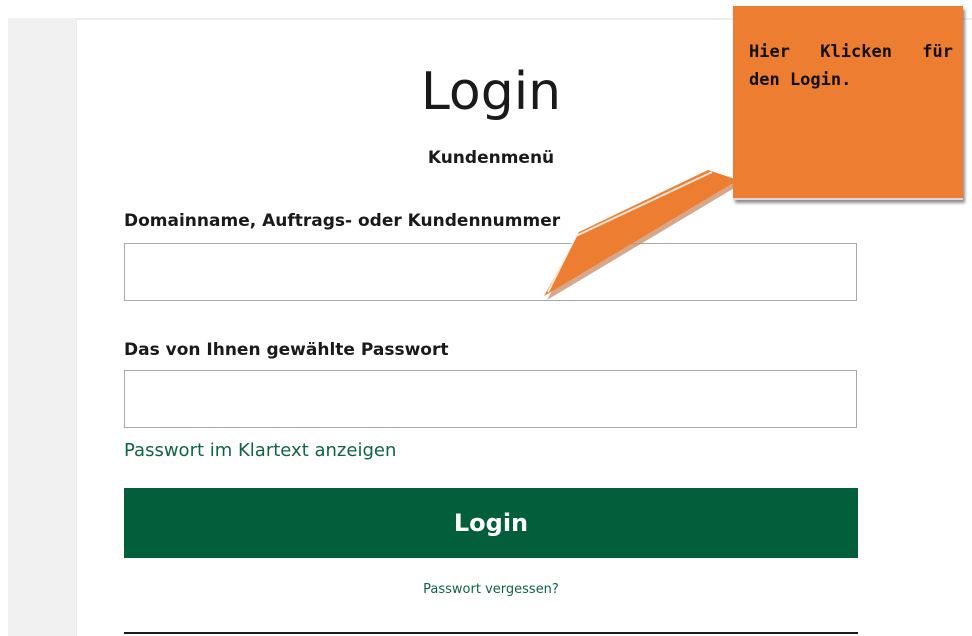 This screenshot has height=636, width=972. What do you see at coordinates (491, 633) in the screenshot?
I see `divider` at bounding box center [491, 633].